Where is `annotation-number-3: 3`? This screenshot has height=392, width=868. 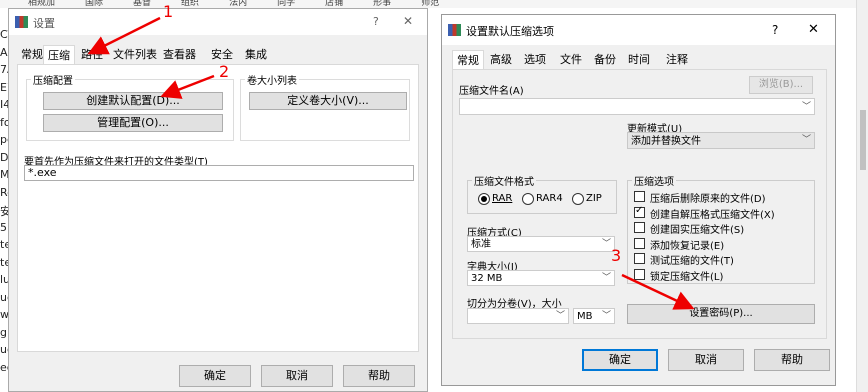 annotation-number-3: 3 is located at coordinates (616, 255).